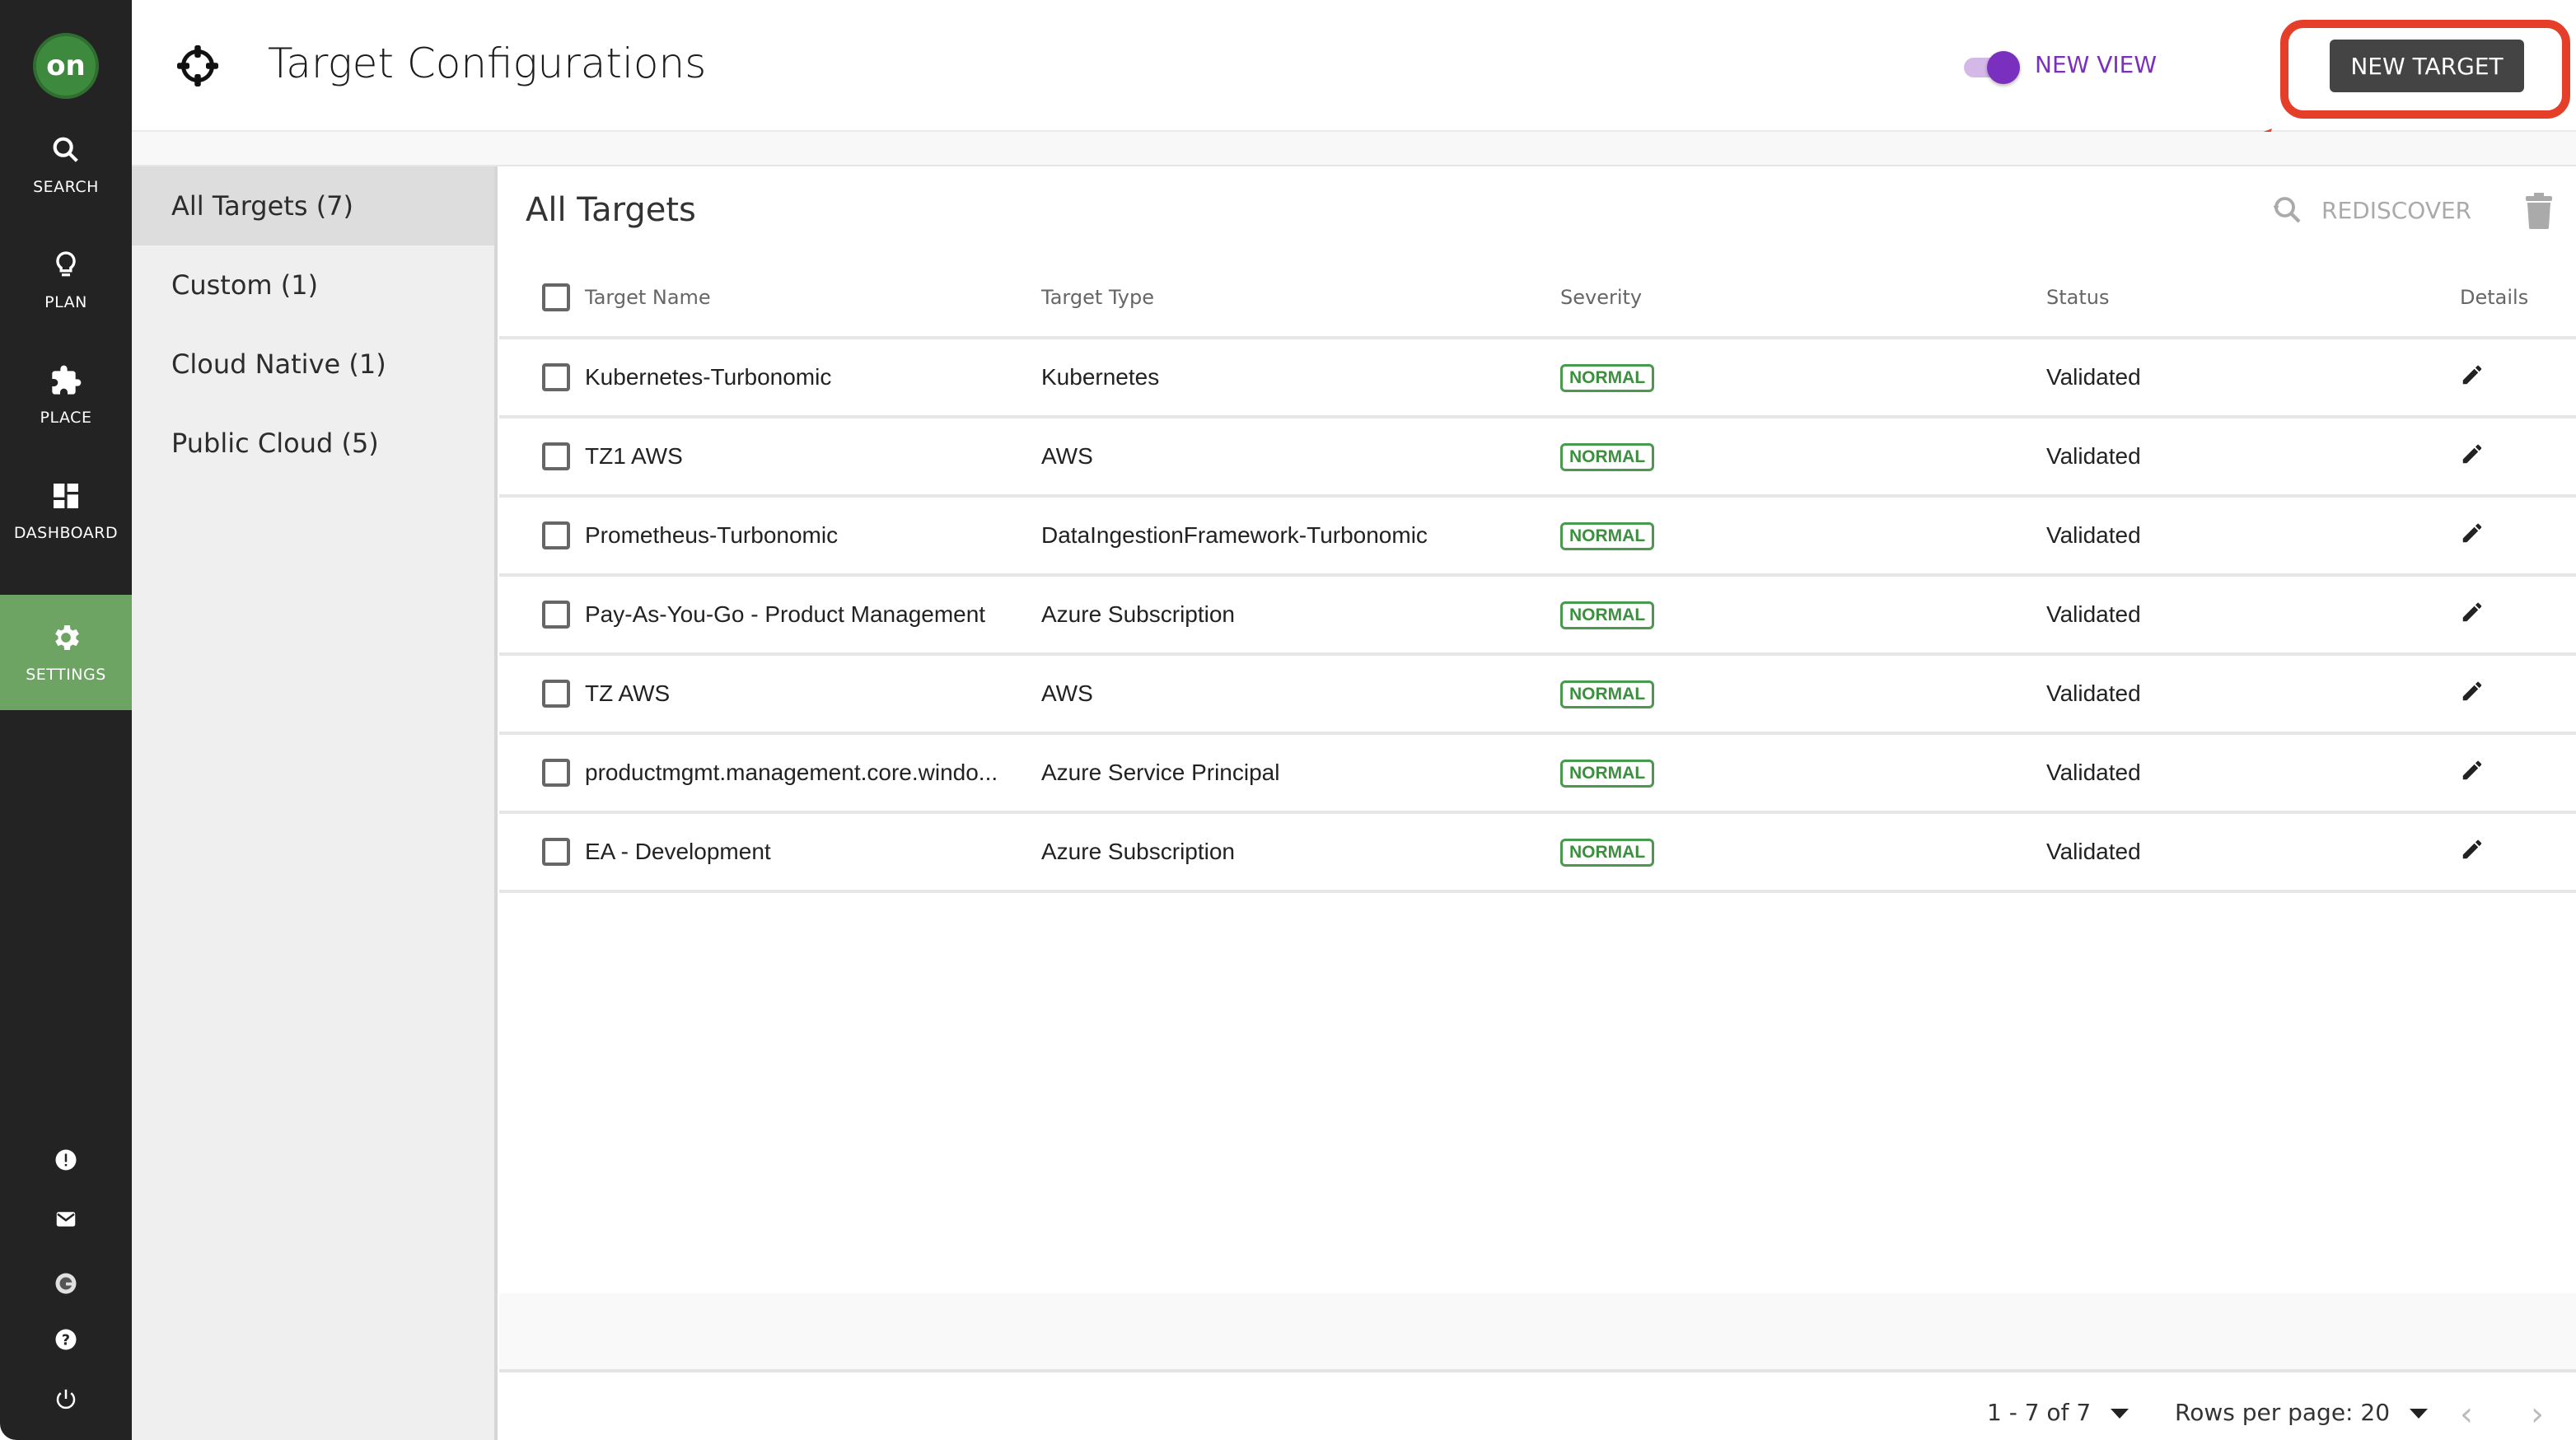 The height and width of the screenshot is (1440, 2576). I want to click on rail-item-place: PLACE, so click(66, 395).